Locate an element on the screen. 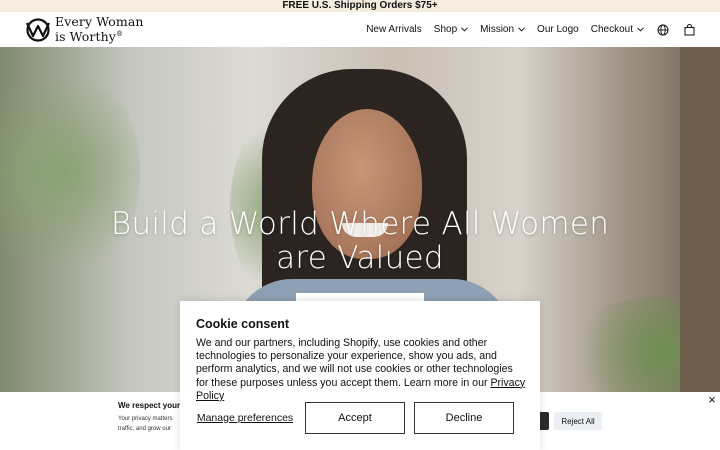 The image size is (720, 450). nav-mission: Mission is located at coordinates (502, 29).